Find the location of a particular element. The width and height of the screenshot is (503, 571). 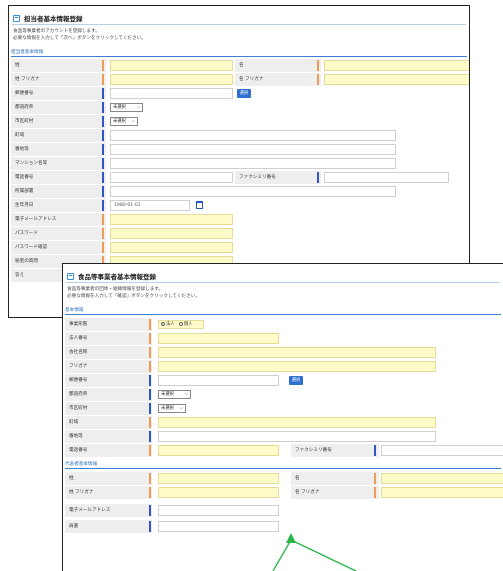

annotation-arrow is located at coordinates (314, 552).